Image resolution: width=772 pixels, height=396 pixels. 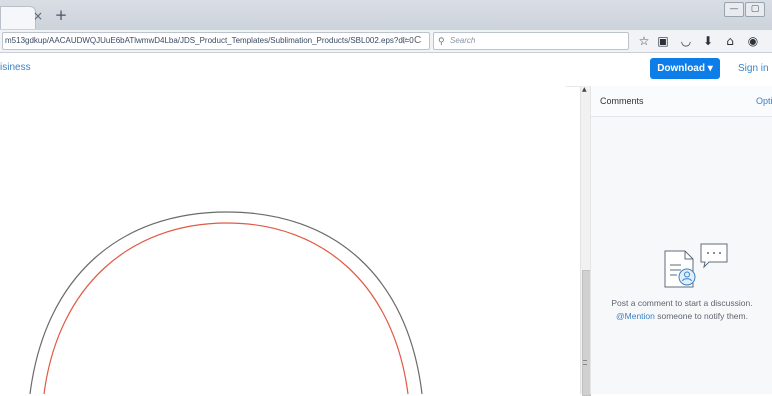 What do you see at coordinates (61, 16) in the screenshot?
I see `new-tab-icon: +` at bounding box center [61, 16].